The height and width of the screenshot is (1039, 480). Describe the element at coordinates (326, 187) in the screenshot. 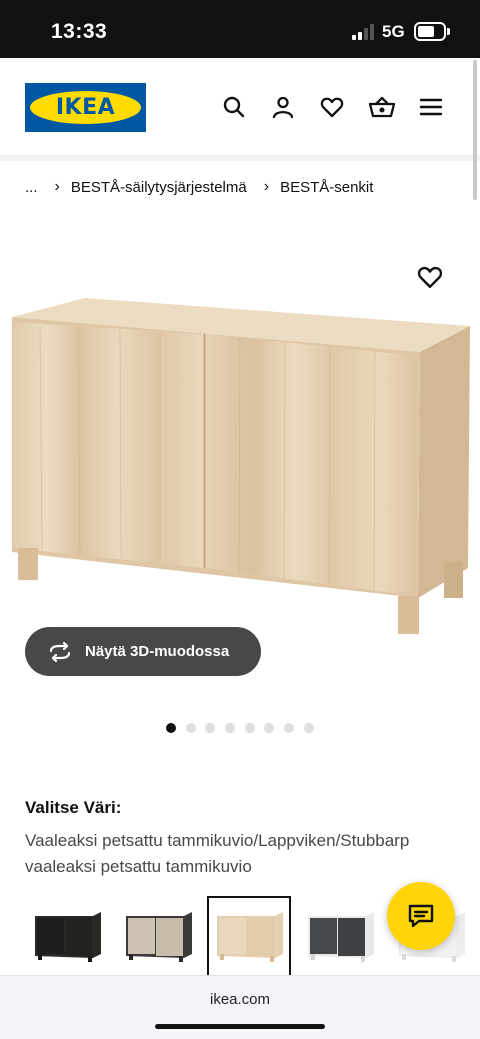

I see `breadcrumb-item-besta-sideboards: BESTÅ-senkit` at that location.